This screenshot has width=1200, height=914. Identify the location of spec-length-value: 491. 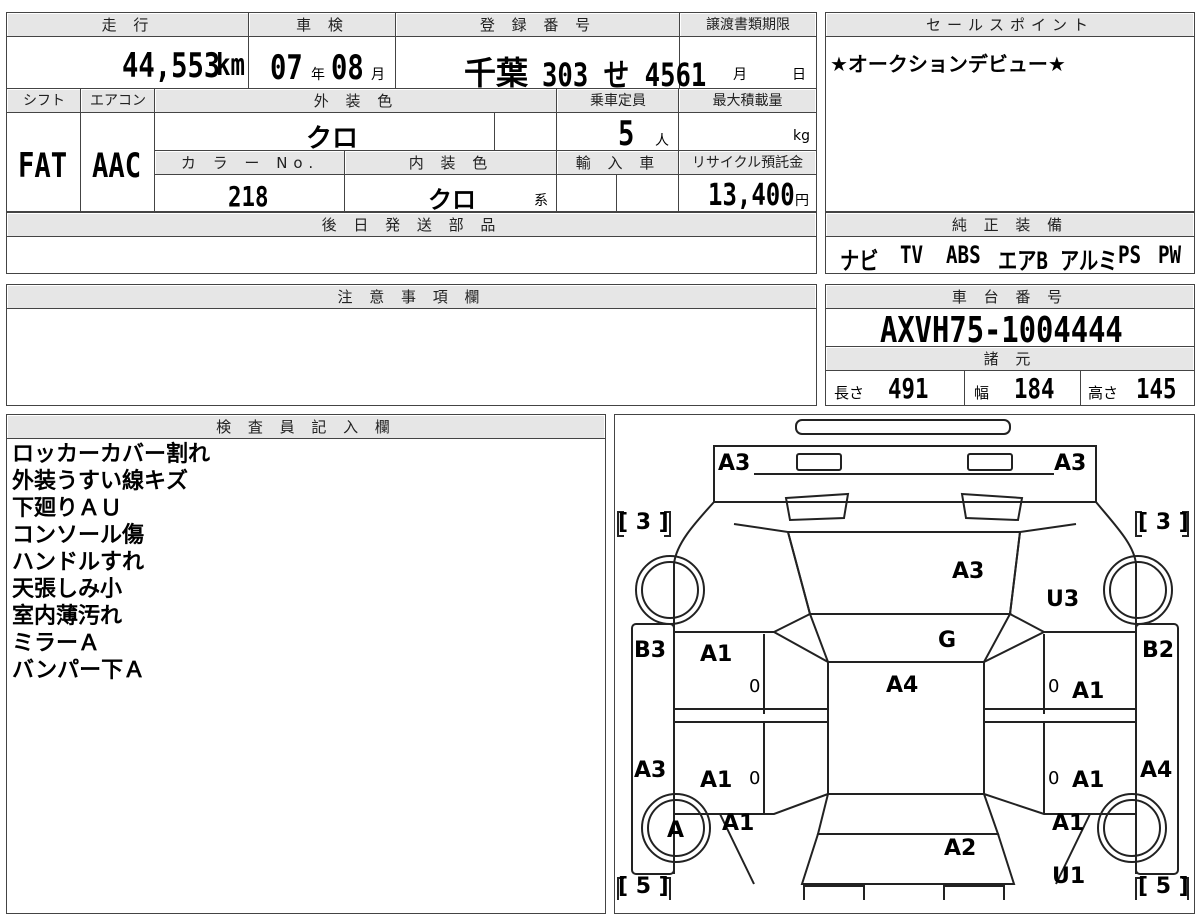
(908, 388).